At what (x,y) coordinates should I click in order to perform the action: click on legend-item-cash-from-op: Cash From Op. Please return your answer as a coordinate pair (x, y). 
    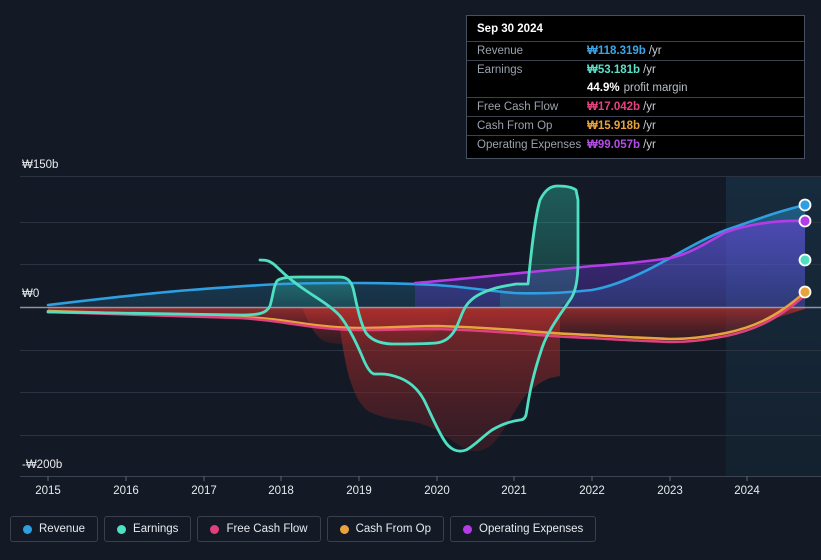
    Looking at the image, I should click on (385, 529).